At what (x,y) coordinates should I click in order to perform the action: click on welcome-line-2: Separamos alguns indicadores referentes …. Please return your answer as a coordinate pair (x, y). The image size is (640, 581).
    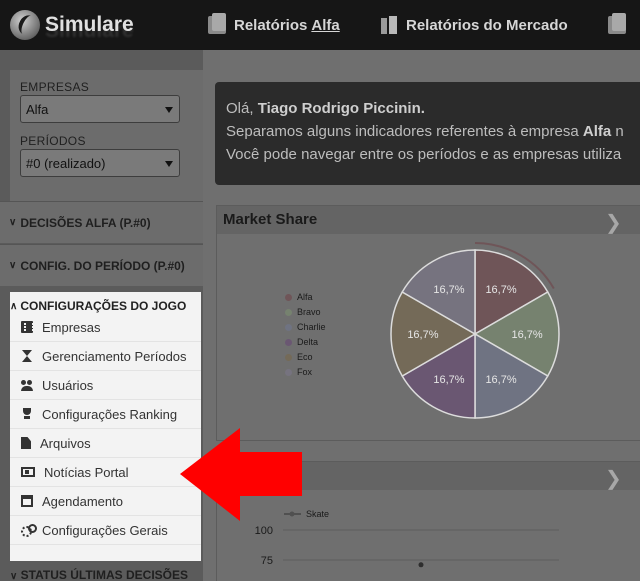
    Looking at the image, I should click on (433, 131).